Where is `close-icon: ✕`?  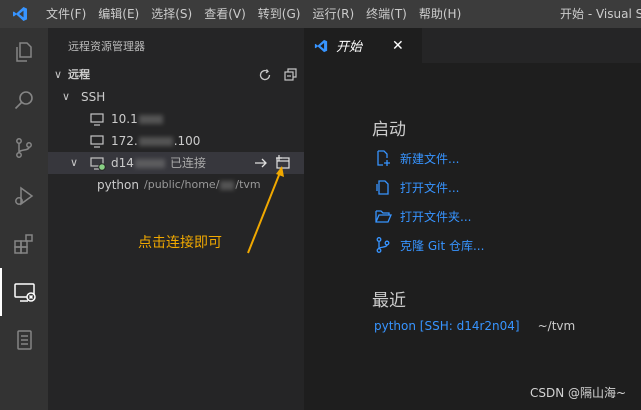 close-icon: ✕ is located at coordinates (398, 46).